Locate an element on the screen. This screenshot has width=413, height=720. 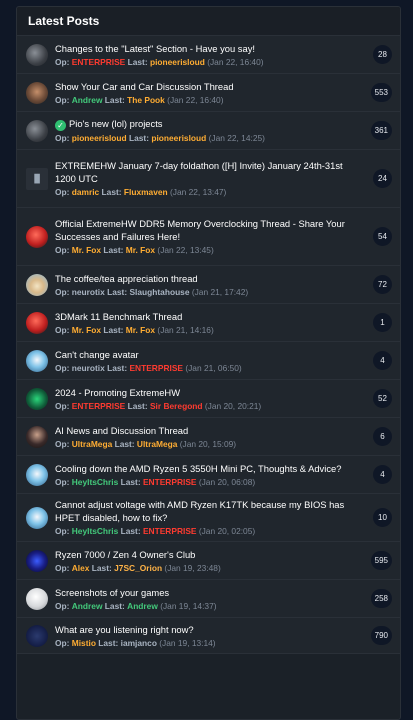
thread-title: Show Your Car and Car Discussion Thread is located at coordinates (209, 86).